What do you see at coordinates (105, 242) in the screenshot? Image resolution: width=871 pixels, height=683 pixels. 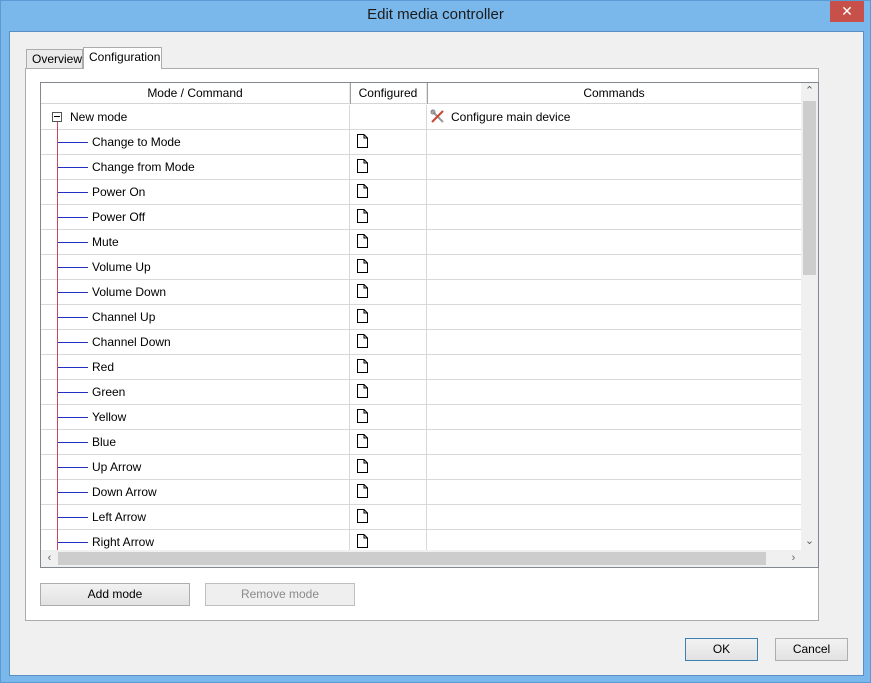 I see `command-name: Mute` at bounding box center [105, 242].